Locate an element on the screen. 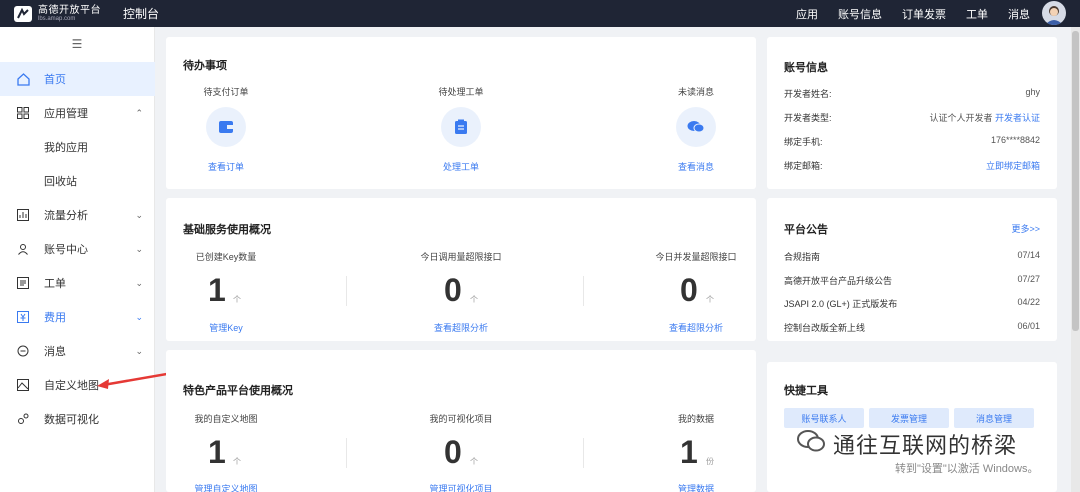  view-concurrency-exceed-link: 查看超限分析 is located at coordinates (696, 327).